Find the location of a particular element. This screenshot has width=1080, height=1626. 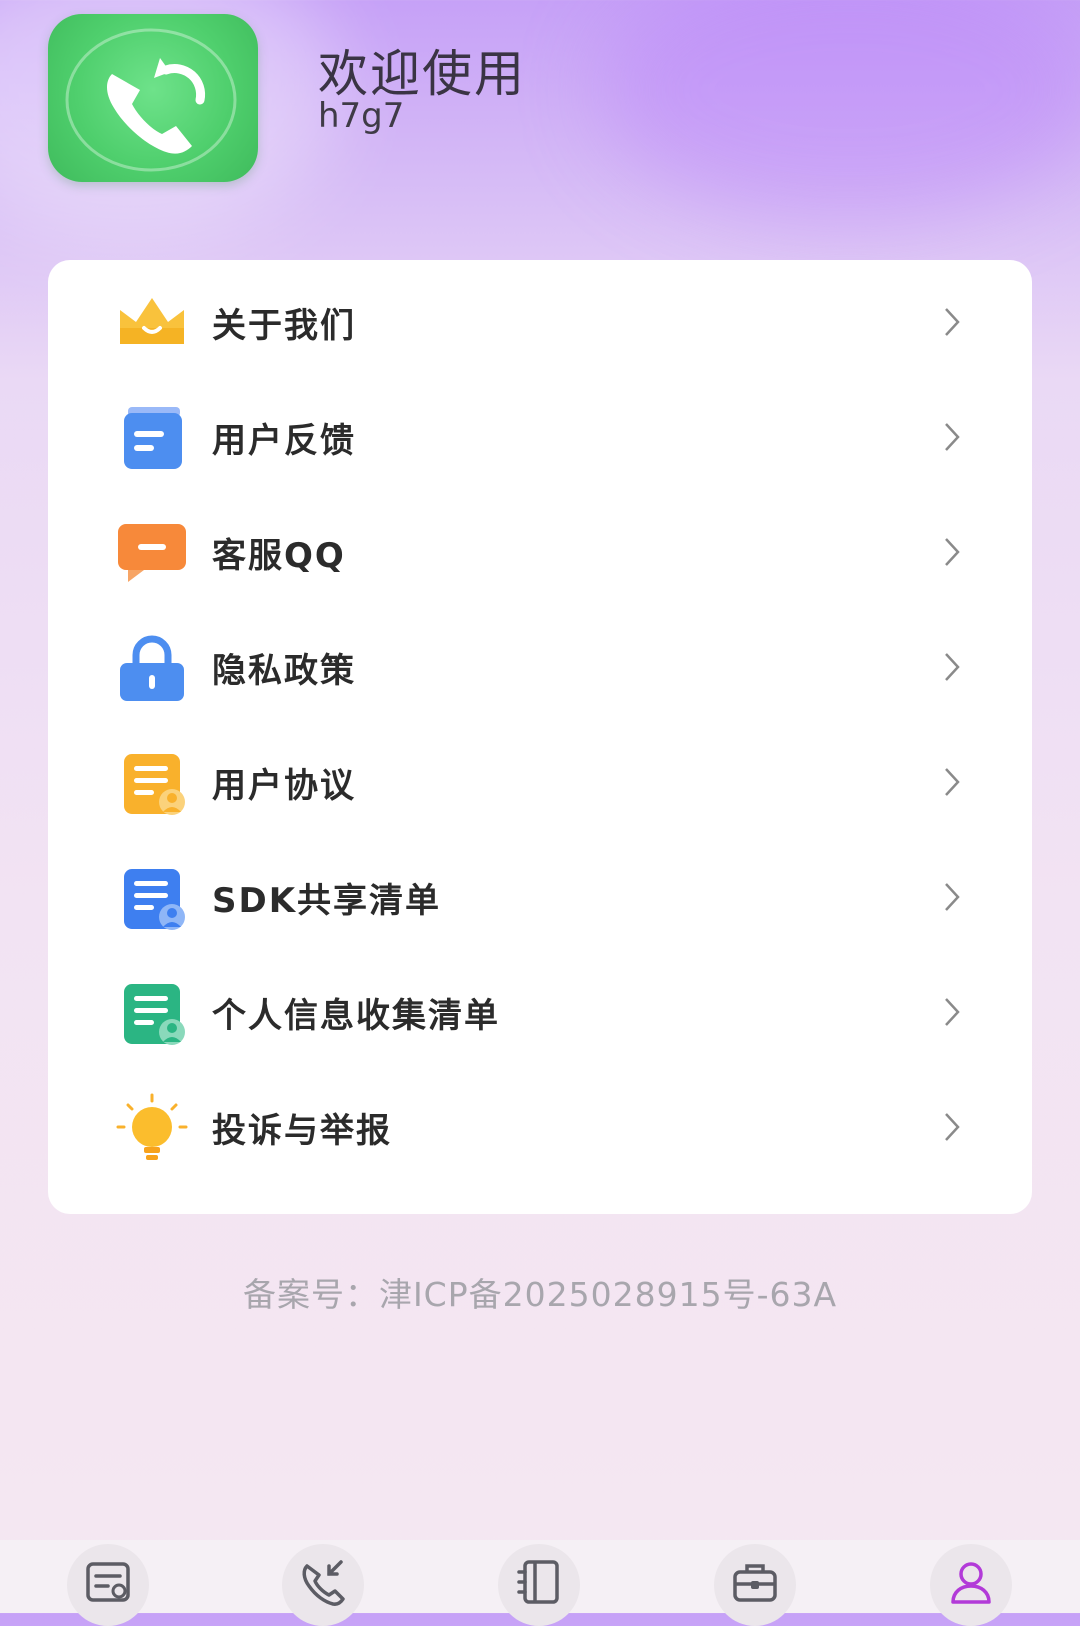

menu-item-label: SDK共享清单 is located at coordinates (327, 901).